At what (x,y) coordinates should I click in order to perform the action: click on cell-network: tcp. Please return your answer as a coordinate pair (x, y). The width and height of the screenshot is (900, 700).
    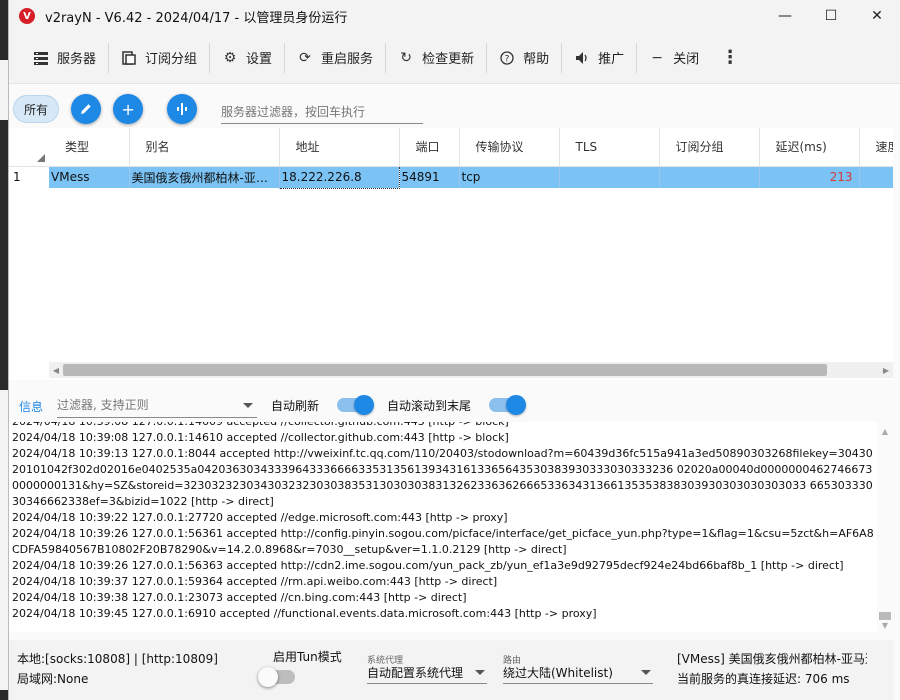
    Looking at the image, I should click on (509, 177).